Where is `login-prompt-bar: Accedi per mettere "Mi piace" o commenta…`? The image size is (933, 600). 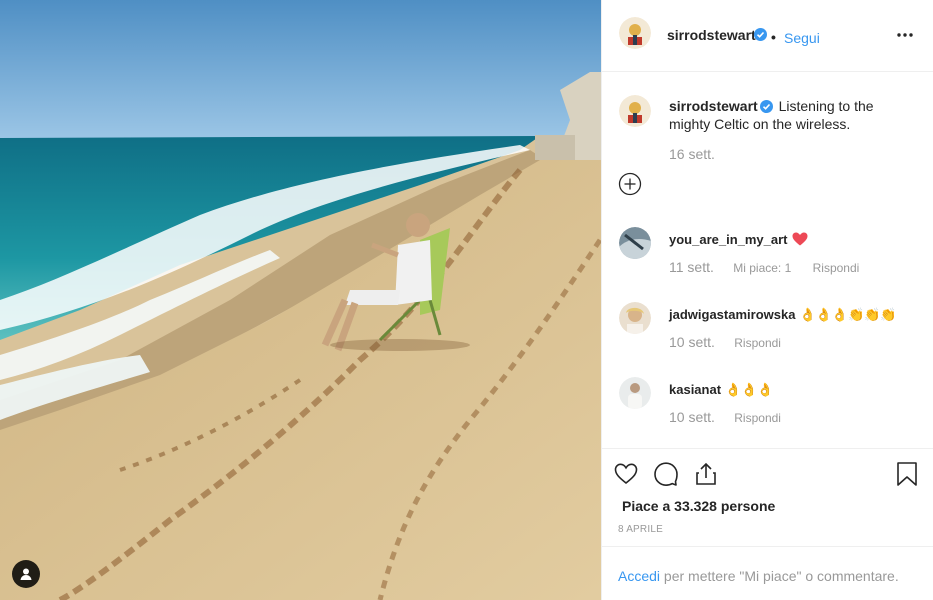
login-prompt-bar: Accedi per mettere "Mi piace" o commenta… is located at coordinates (767, 573).